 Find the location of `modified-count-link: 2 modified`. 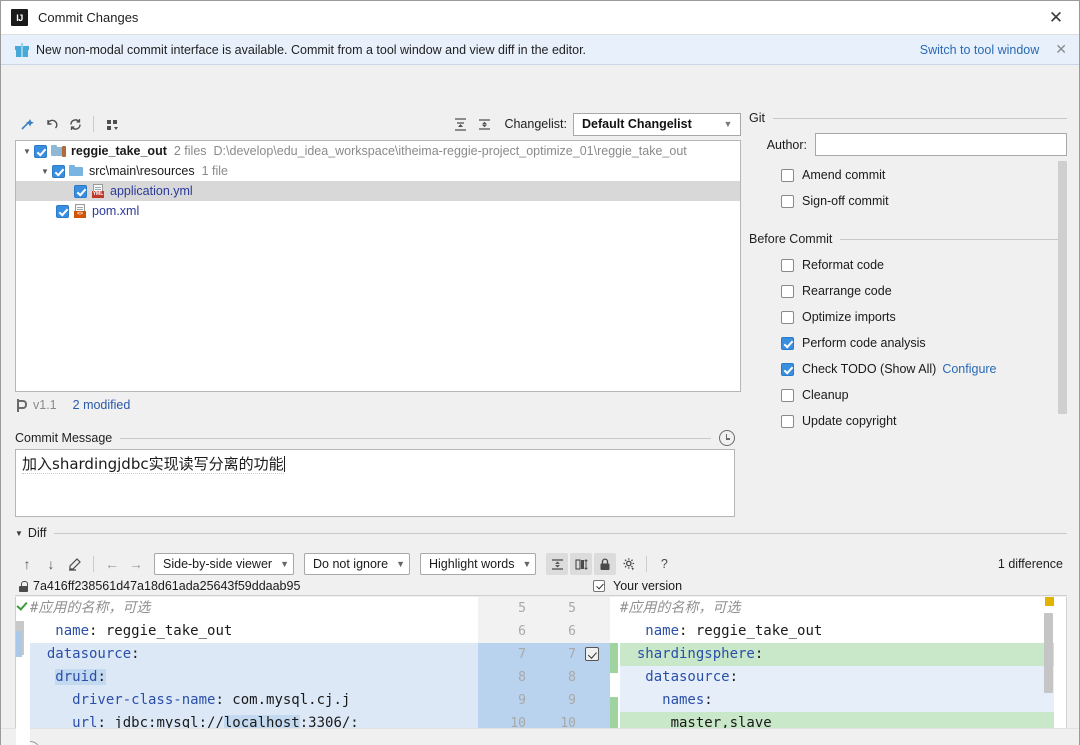

modified-count-link: 2 modified is located at coordinates (102, 405).